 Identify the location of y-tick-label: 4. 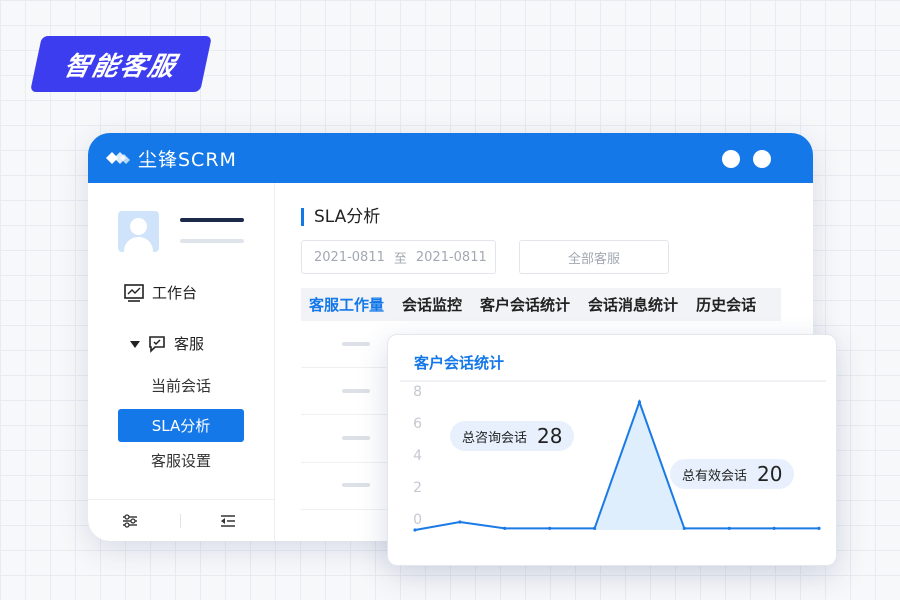
(417, 456).